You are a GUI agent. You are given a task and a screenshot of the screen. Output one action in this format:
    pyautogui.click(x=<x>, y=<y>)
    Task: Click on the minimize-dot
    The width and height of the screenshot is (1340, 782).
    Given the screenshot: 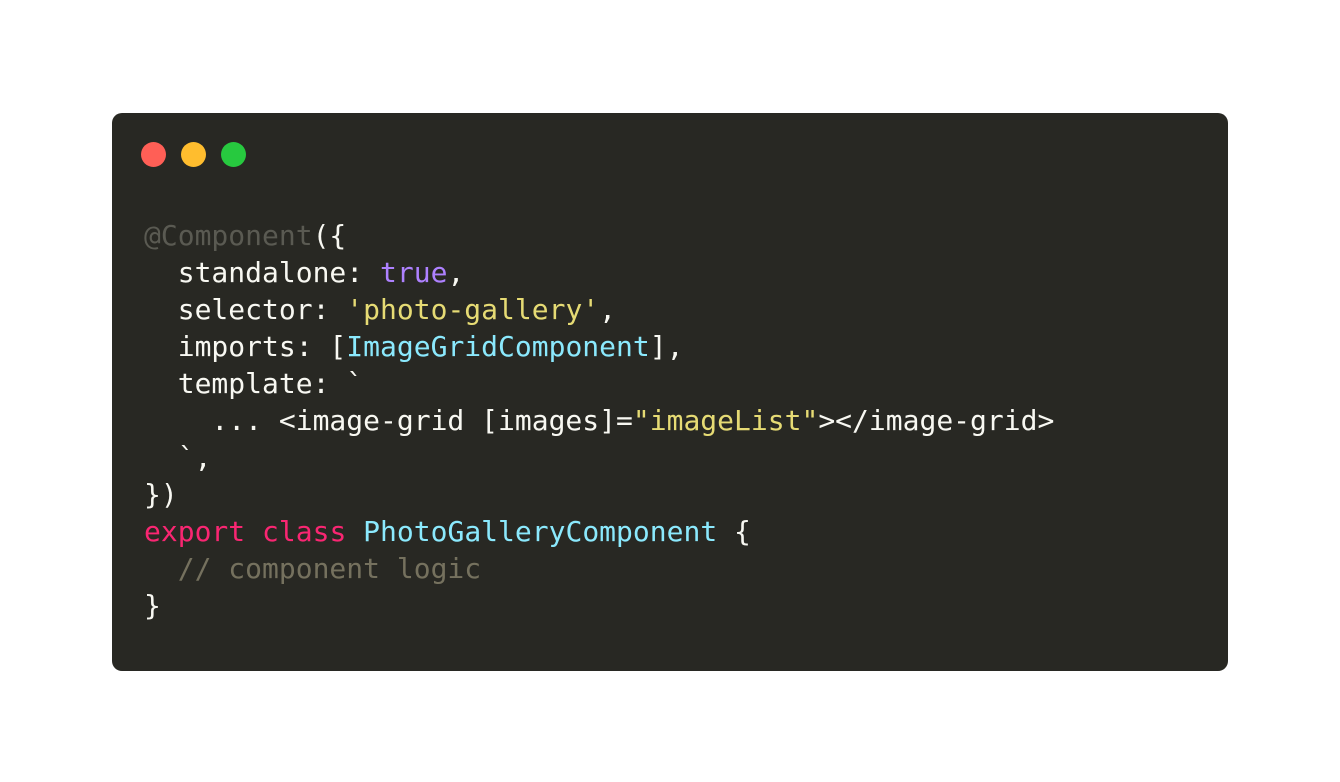 What is the action you would take?
    pyautogui.click(x=193, y=154)
    